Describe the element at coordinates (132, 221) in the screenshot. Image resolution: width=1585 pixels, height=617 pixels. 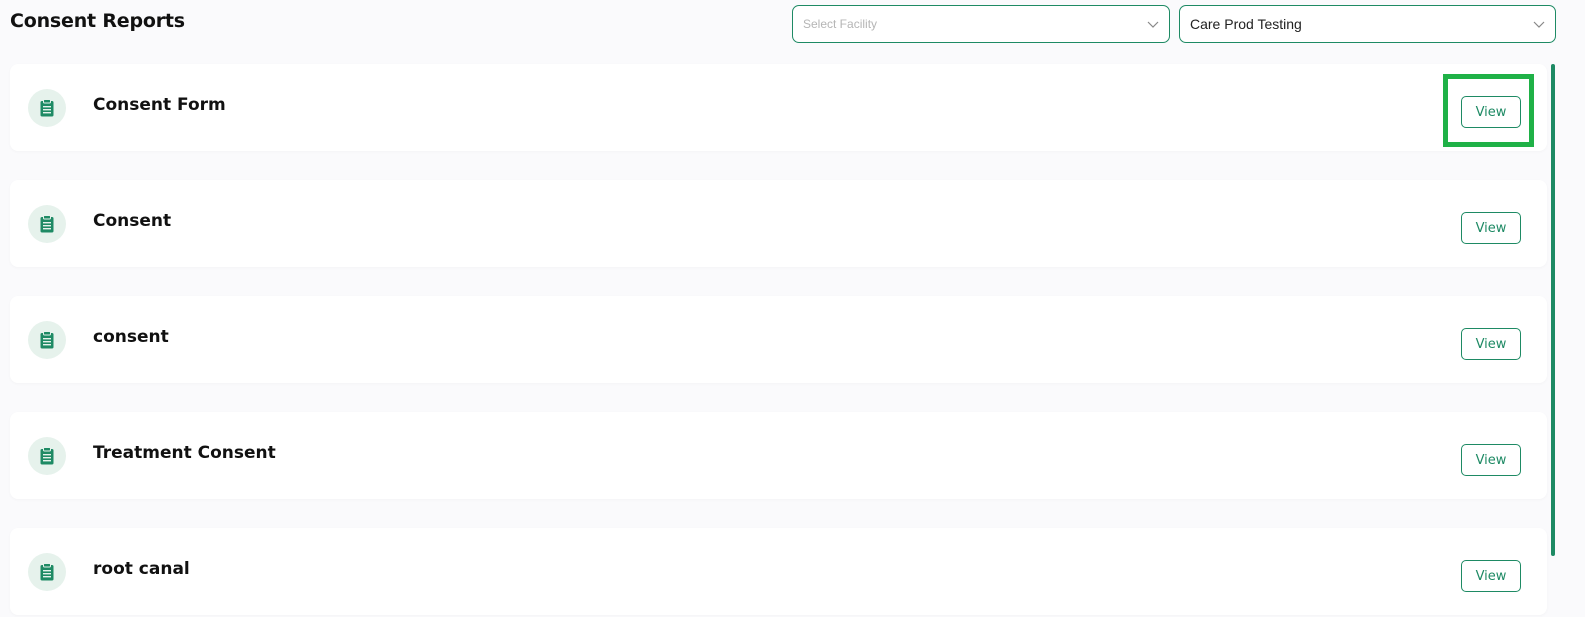
I see `report-name: Consent` at that location.